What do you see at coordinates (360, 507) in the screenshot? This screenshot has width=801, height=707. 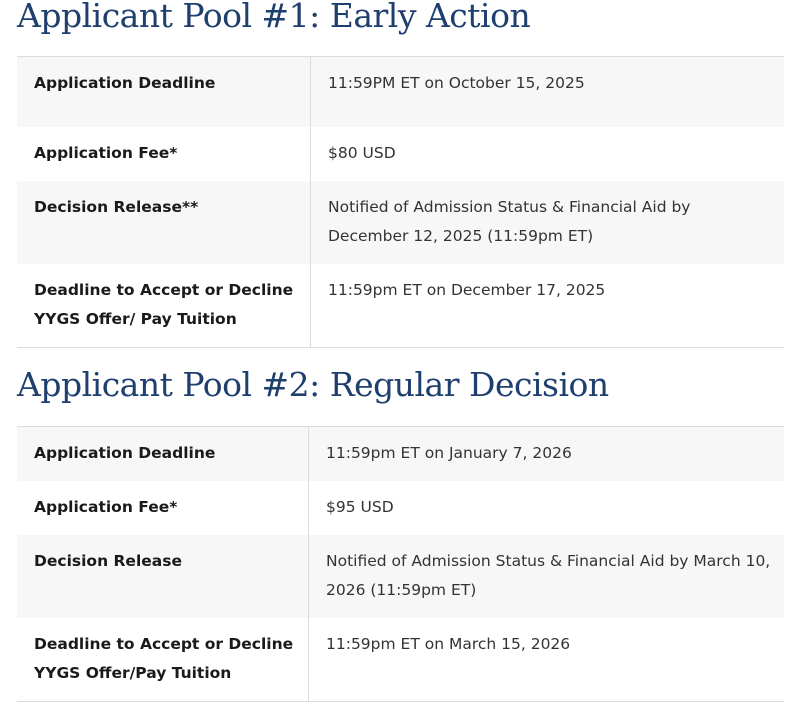 I see `row-value: $95 USD` at bounding box center [360, 507].